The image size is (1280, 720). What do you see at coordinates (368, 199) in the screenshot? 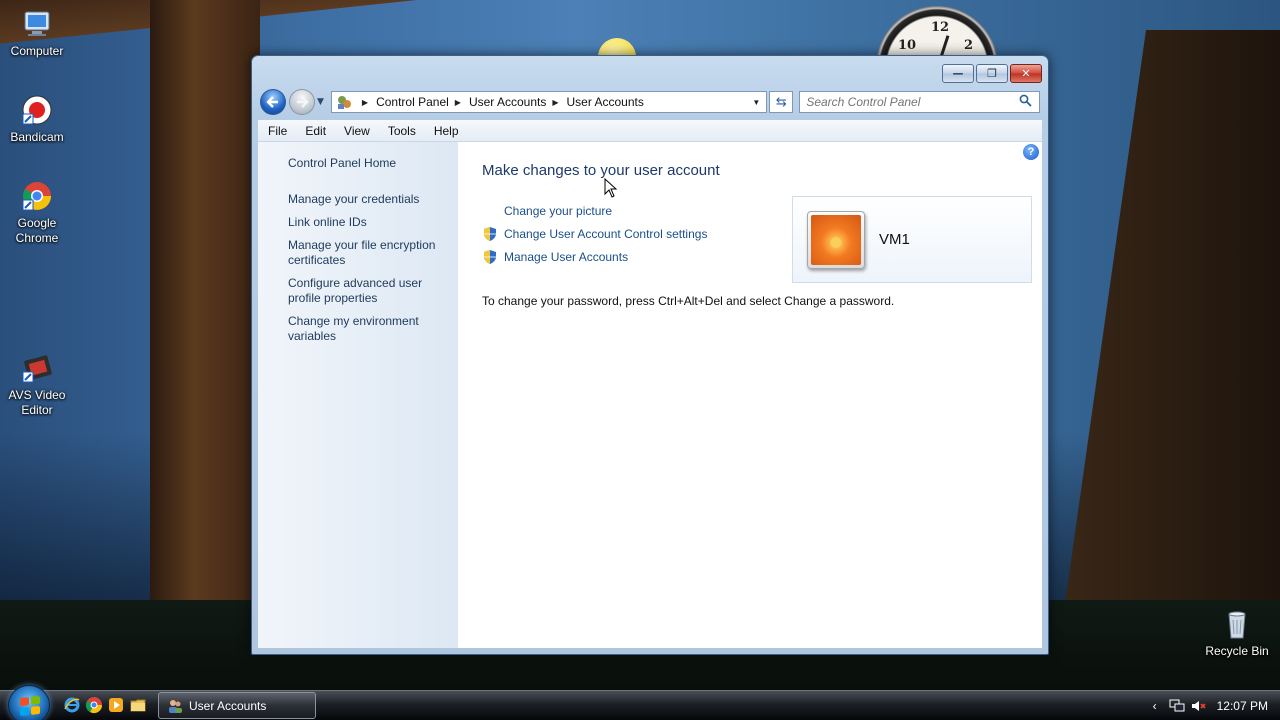
I see `task-manage-credentials: Manage your credentials` at bounding box center [368, 199].